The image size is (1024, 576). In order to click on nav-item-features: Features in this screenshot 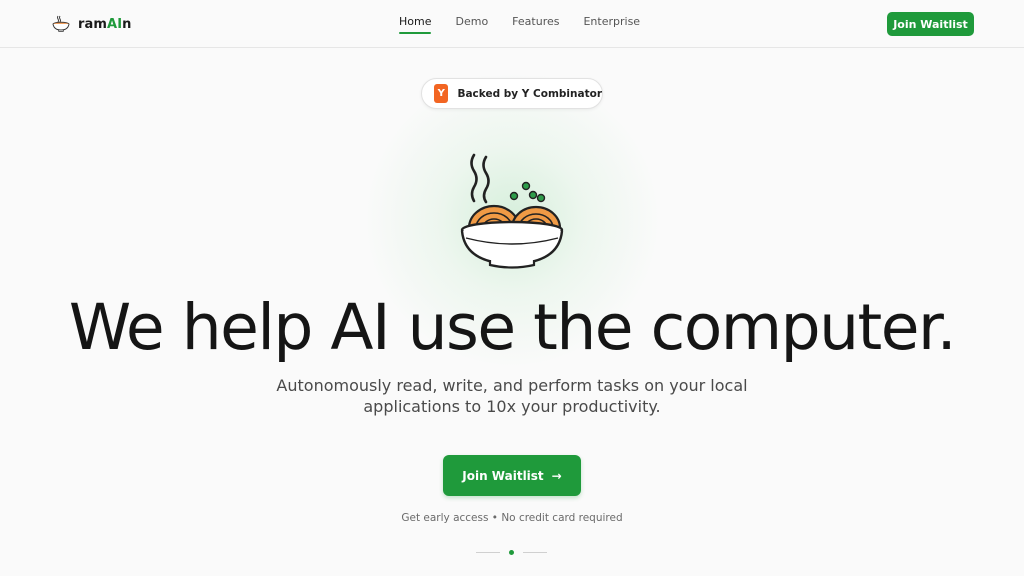, I will do `click(535, 24)`.